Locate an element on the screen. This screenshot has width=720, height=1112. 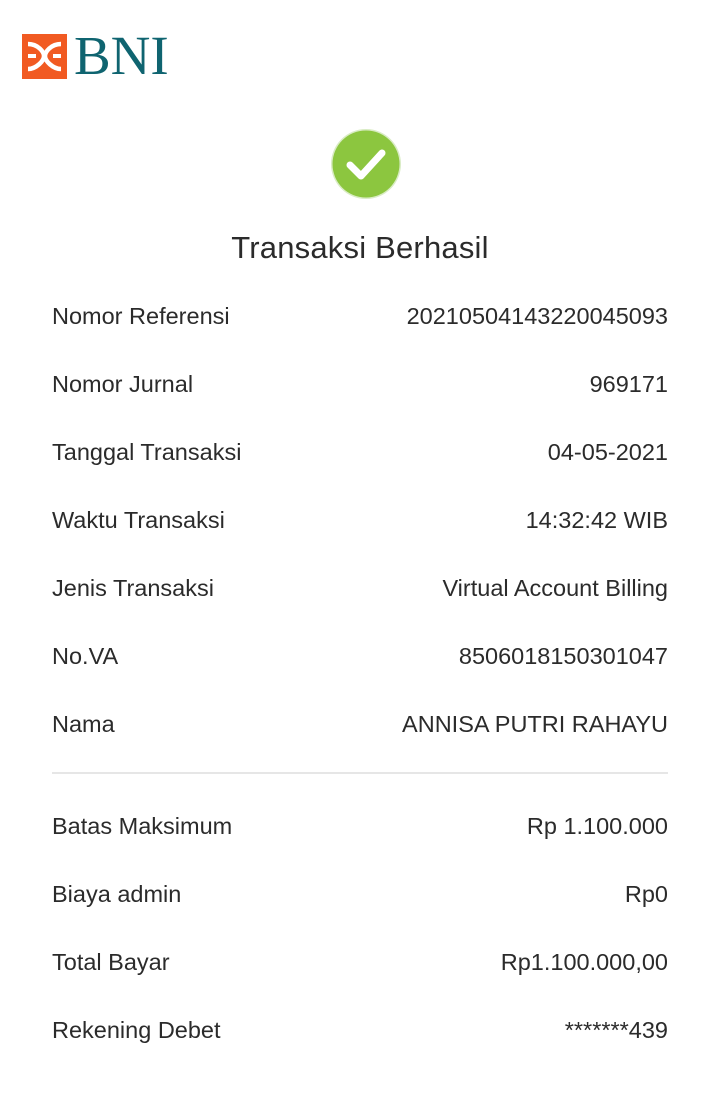
detail-value: ANNISA PUTRI RAHAYU is located at coordinates (535, 723).